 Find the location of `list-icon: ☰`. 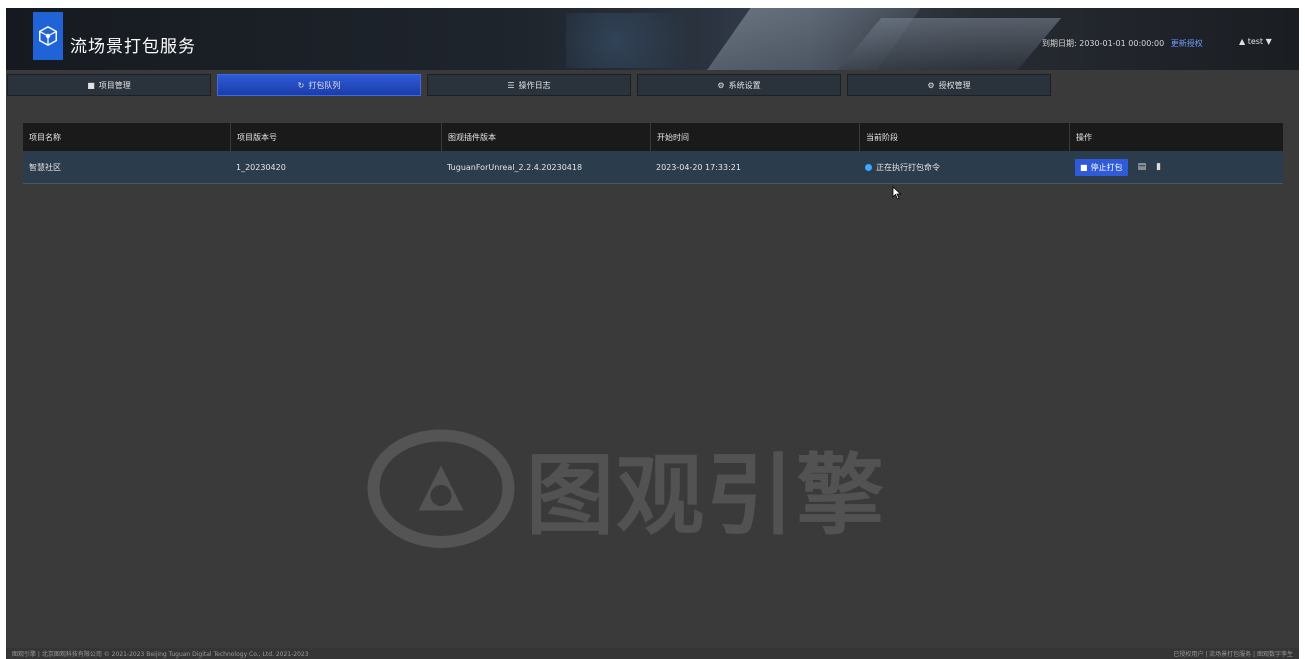

list-icon: ☰ is located at coordinates (511, 85).